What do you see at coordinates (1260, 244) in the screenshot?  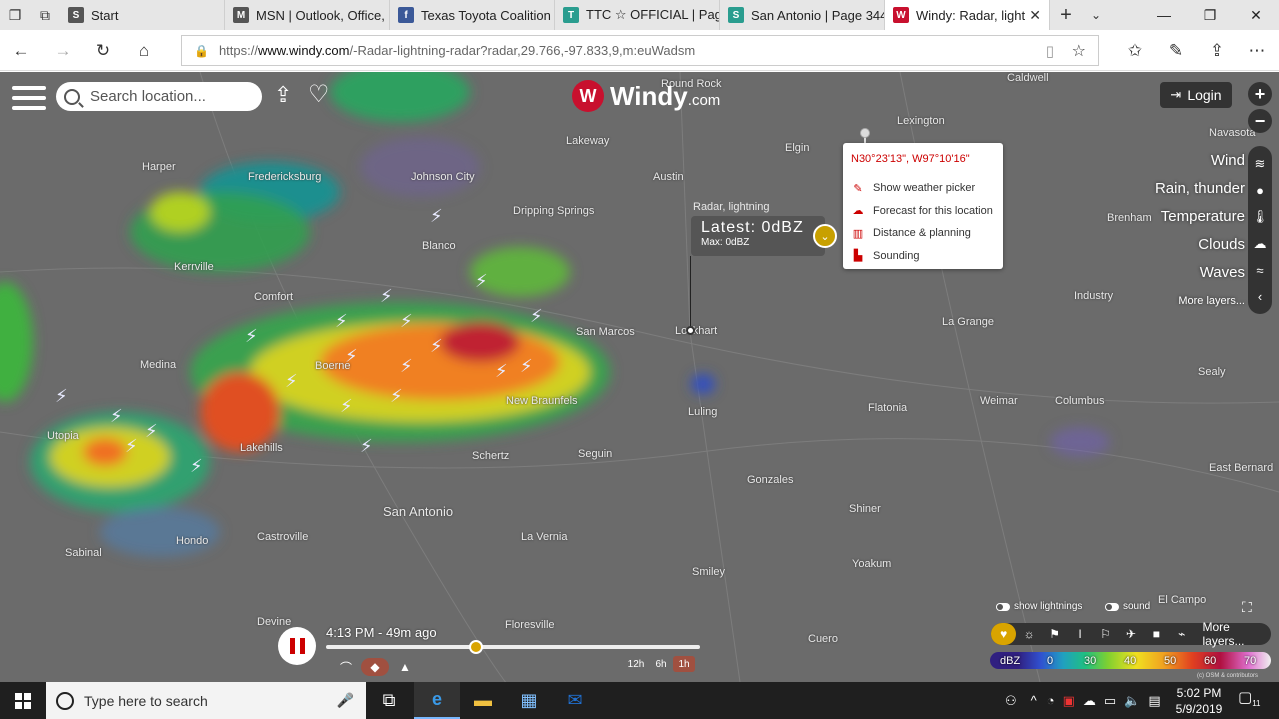 I see `cloud-icon: ☁` at bounding box center [1260, 244].